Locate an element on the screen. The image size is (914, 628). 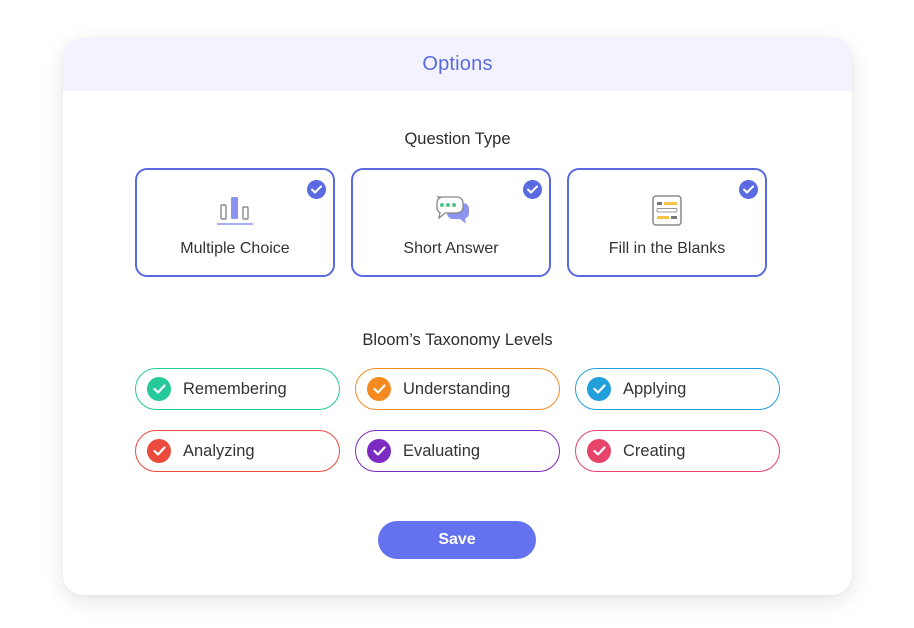
level-label: Analyzing is located at coordinates (219, 450).